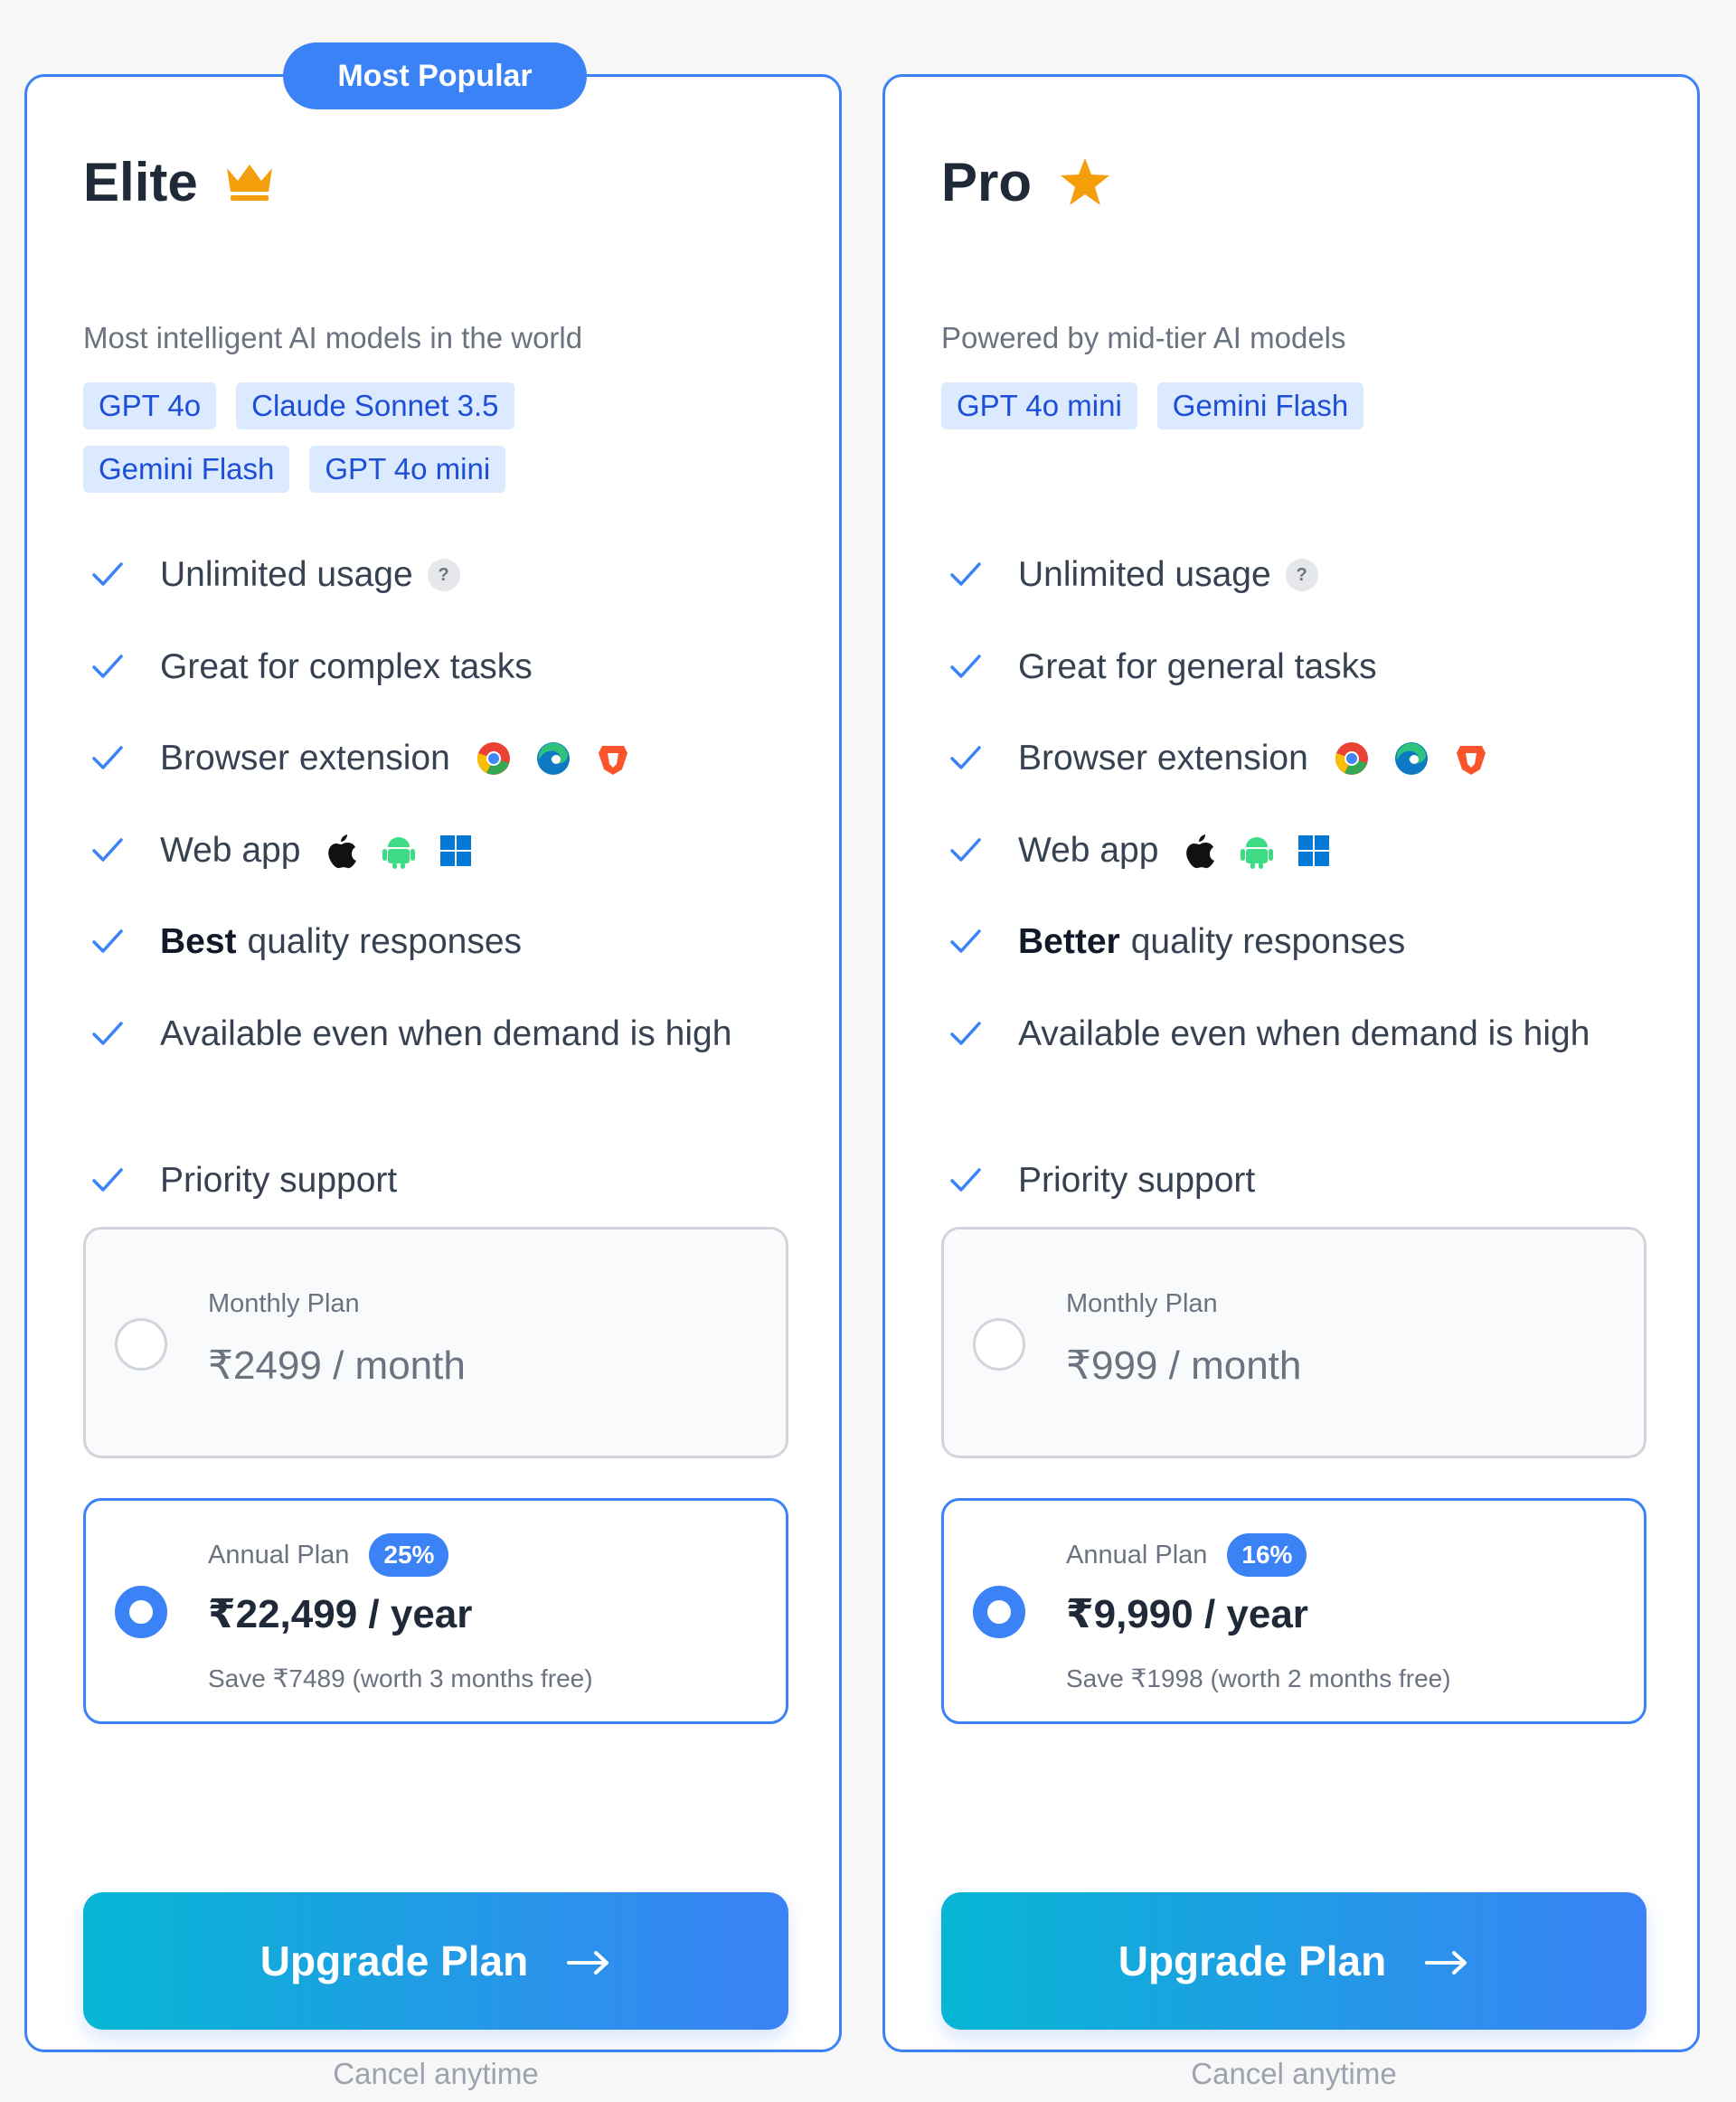 The image size is (1736, 2102). What do you see at coordinates (346, 666) in the screenshot?
I see `feature-text: Great for complex tasks` at bounding box center [346, 666].